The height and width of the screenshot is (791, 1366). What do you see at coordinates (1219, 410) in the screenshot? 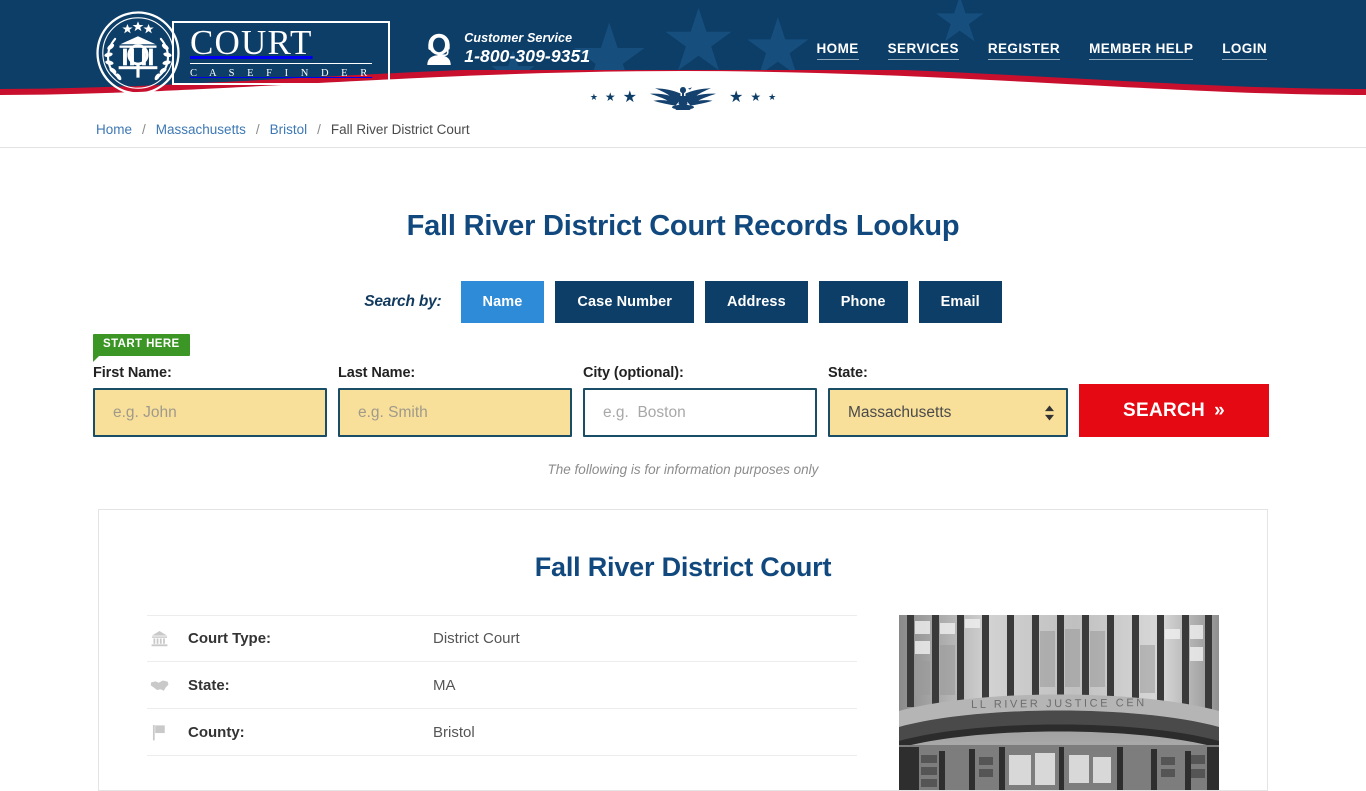
I see `double-chevron-right-icon: »` at bounding box center [1219, 410].